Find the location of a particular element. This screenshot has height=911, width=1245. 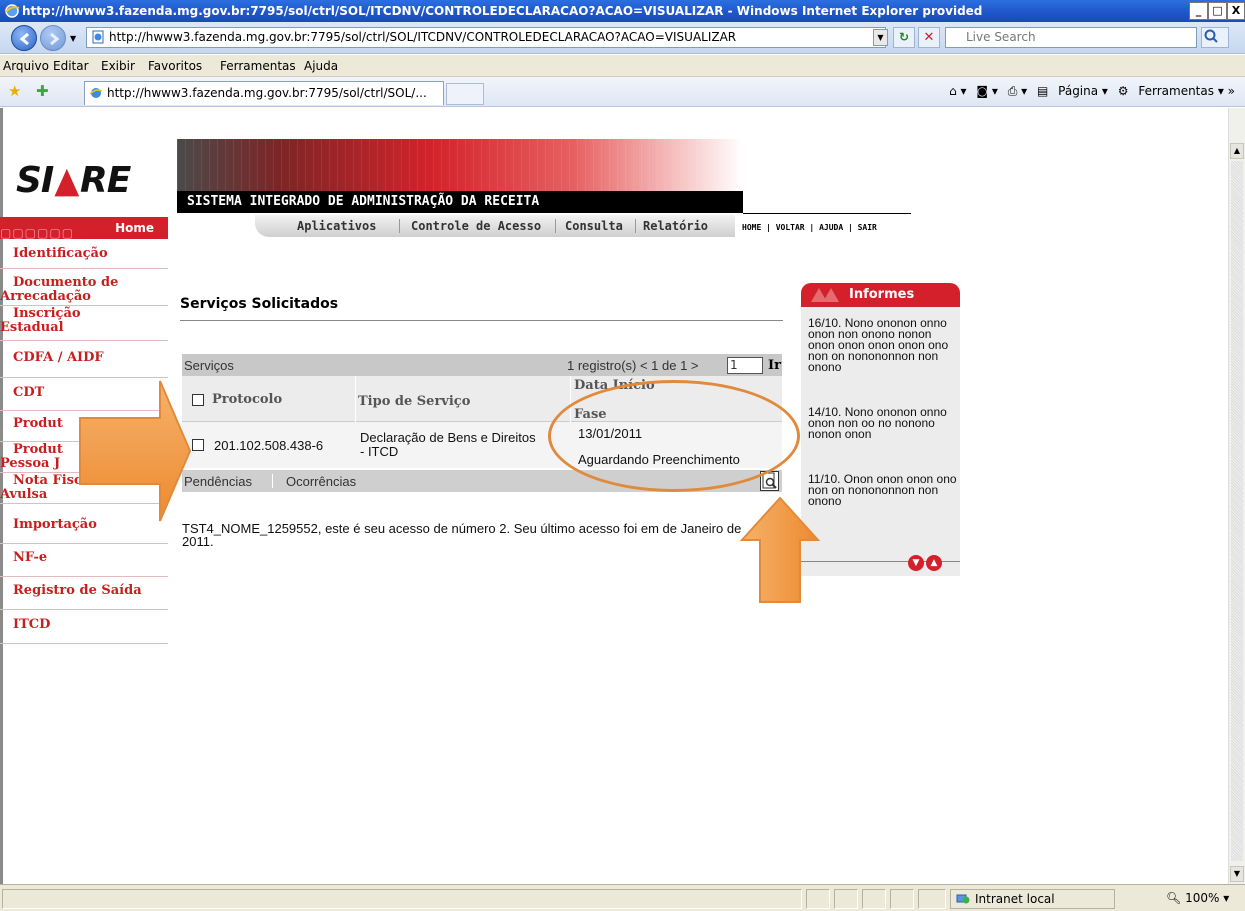

stop-button: ✕ is located at coordinates (929, 37).